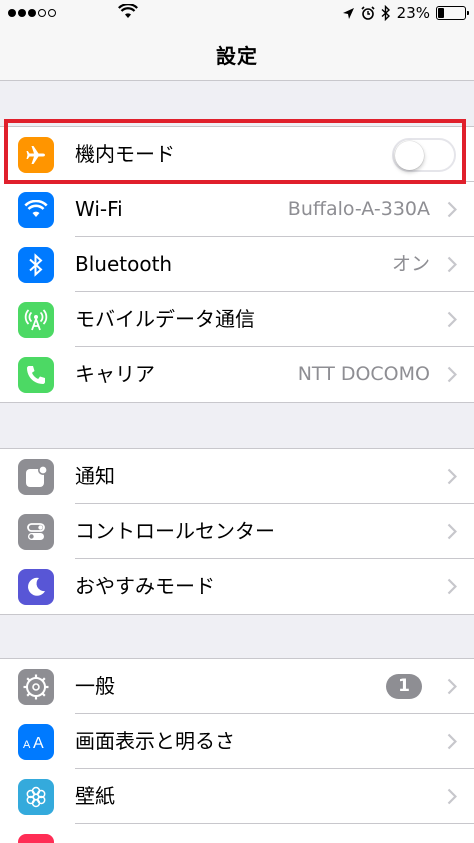  I want to click on settings-row-display-brightness: AA 画面表示と明るさ, so click(237, 741).